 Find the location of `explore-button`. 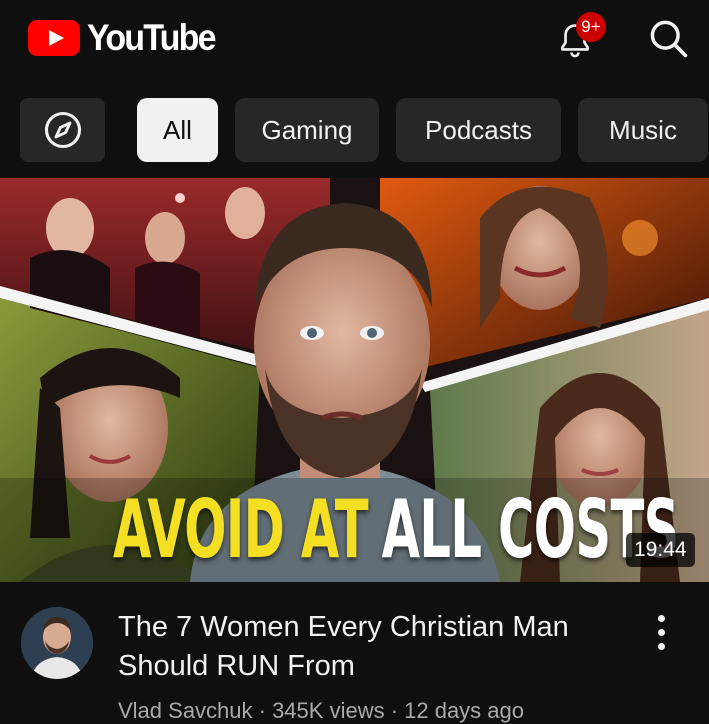

explore-button is located at coordinates (62, 130).